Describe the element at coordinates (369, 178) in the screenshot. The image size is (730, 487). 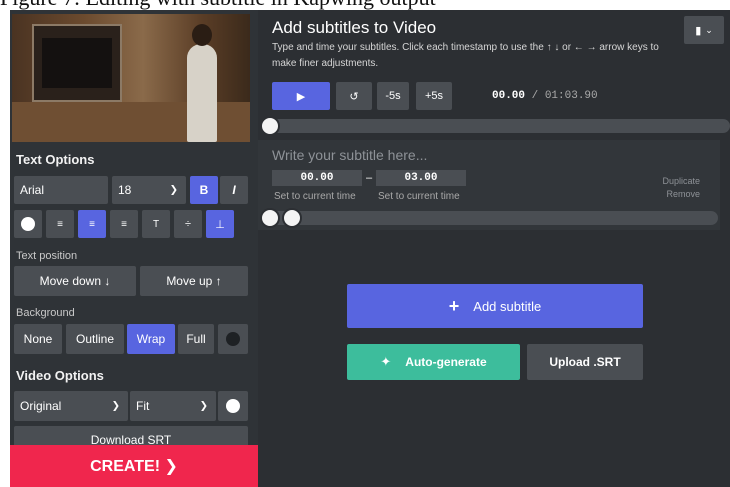
I see `time-dash: –` at that location.